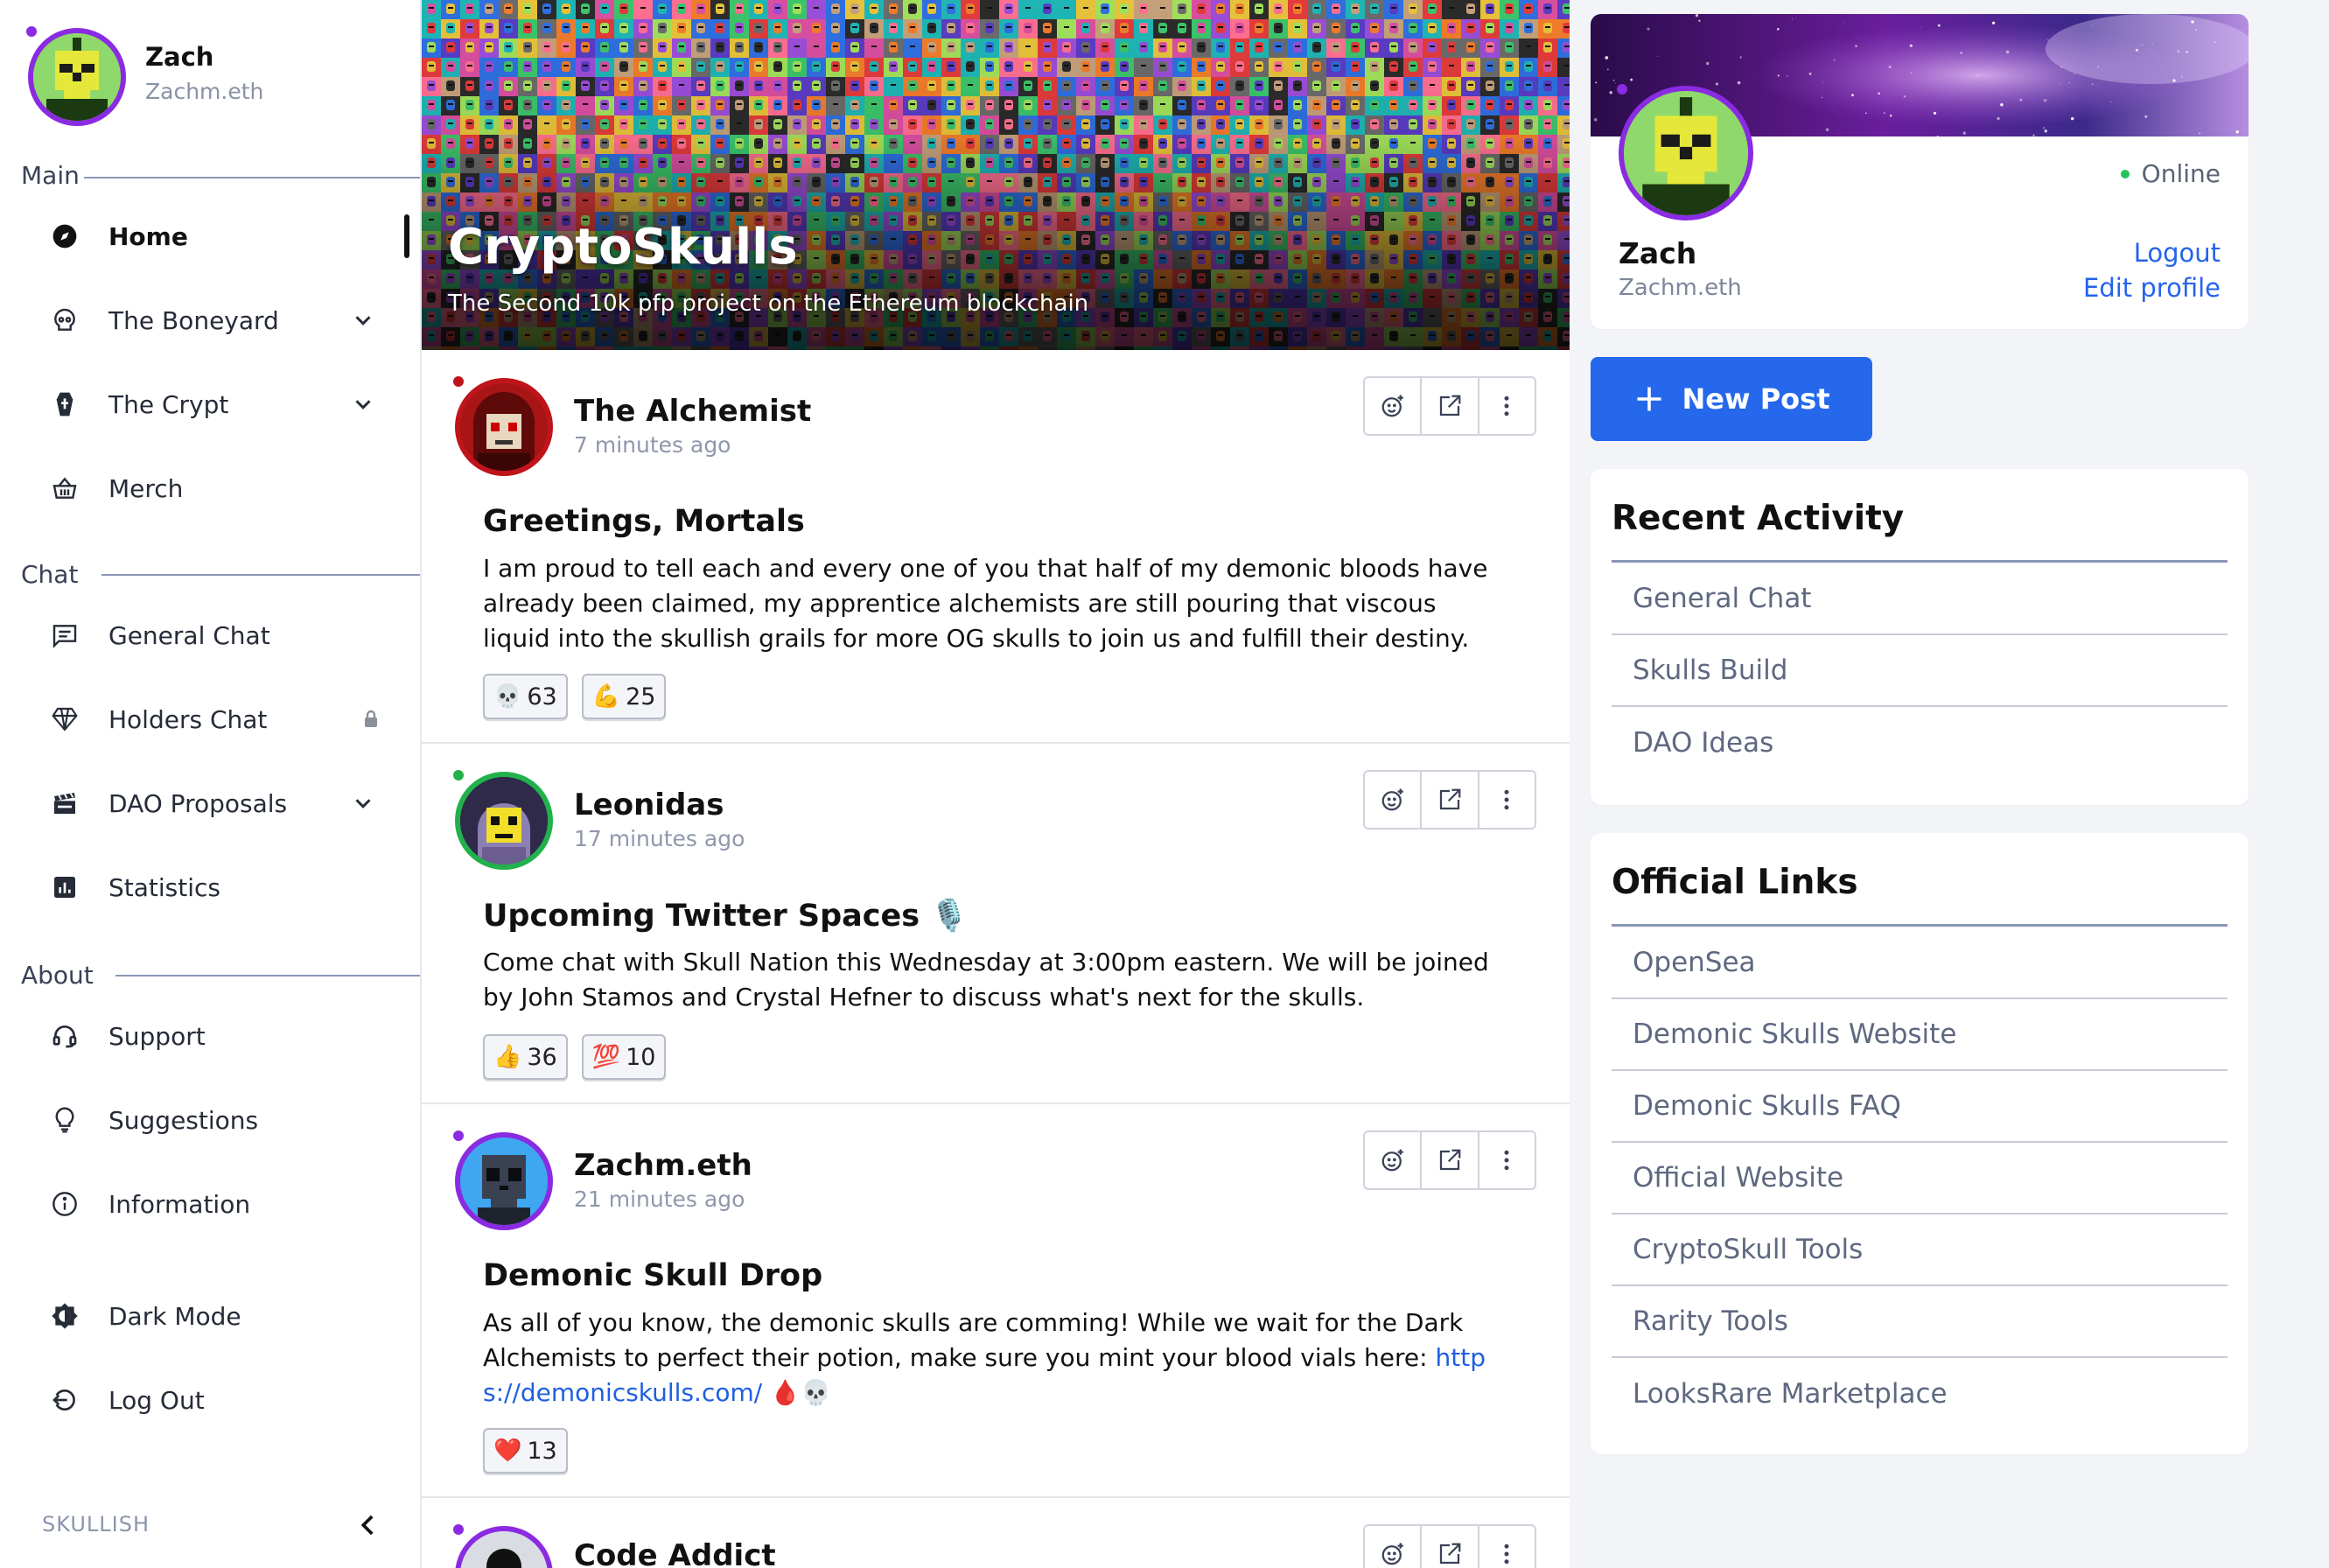  Describe the element at coordinates (525, 696) in the screenshot. I see `reaction-chip: 💀 63` at that location.